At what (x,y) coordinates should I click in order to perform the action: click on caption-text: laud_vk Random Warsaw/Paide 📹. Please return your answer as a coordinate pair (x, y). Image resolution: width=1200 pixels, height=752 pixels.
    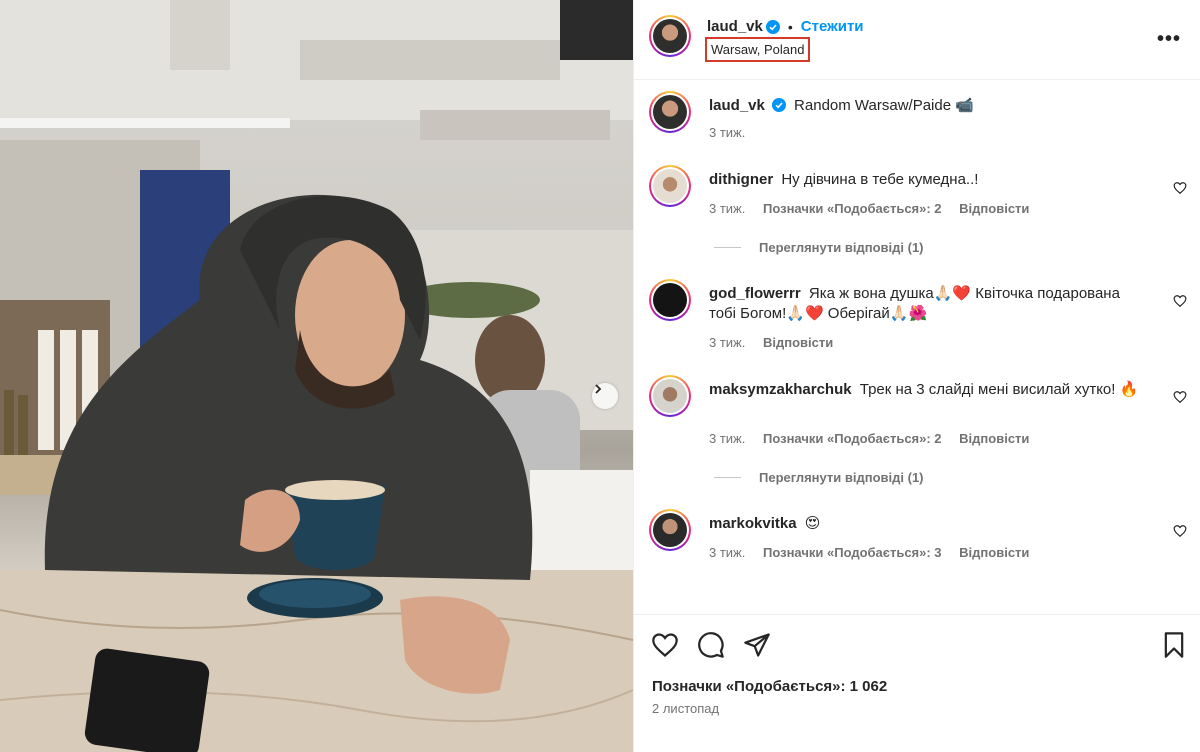
    Looking at the image, I should click on (929, 106).